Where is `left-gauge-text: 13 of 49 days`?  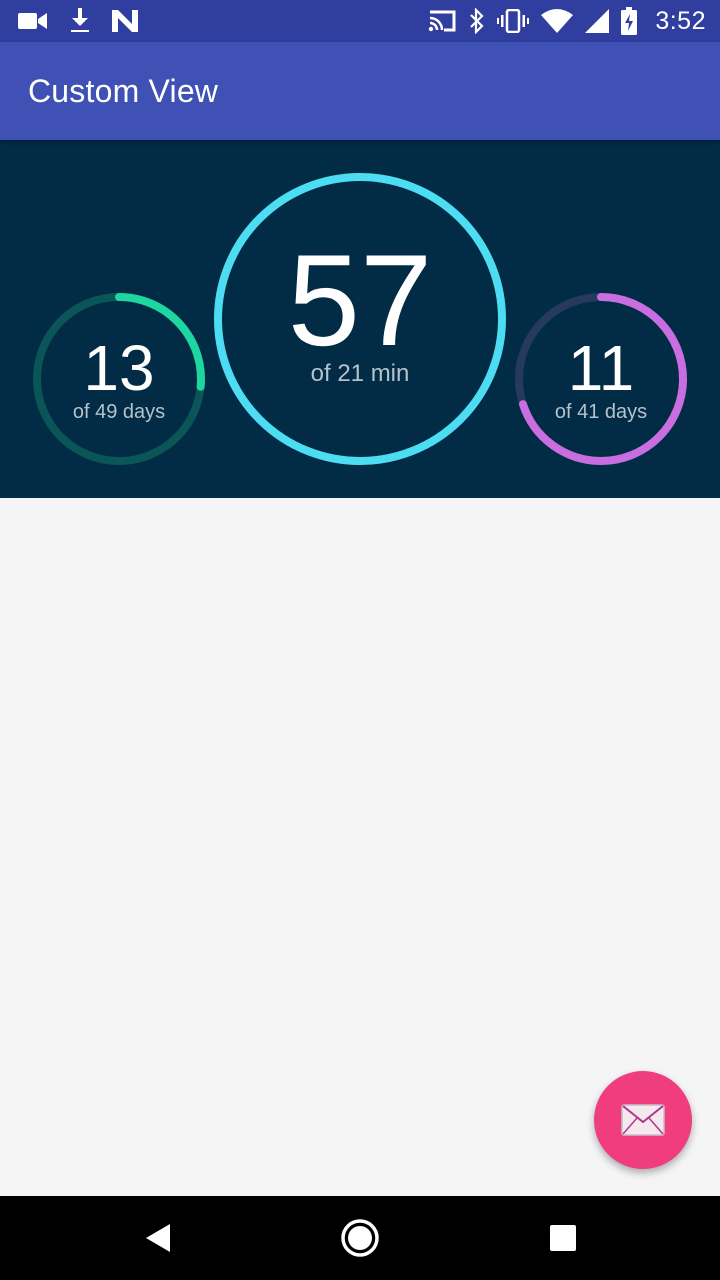
left-gauge-text: 13 of 49 days is located at coordinates (119, 380).